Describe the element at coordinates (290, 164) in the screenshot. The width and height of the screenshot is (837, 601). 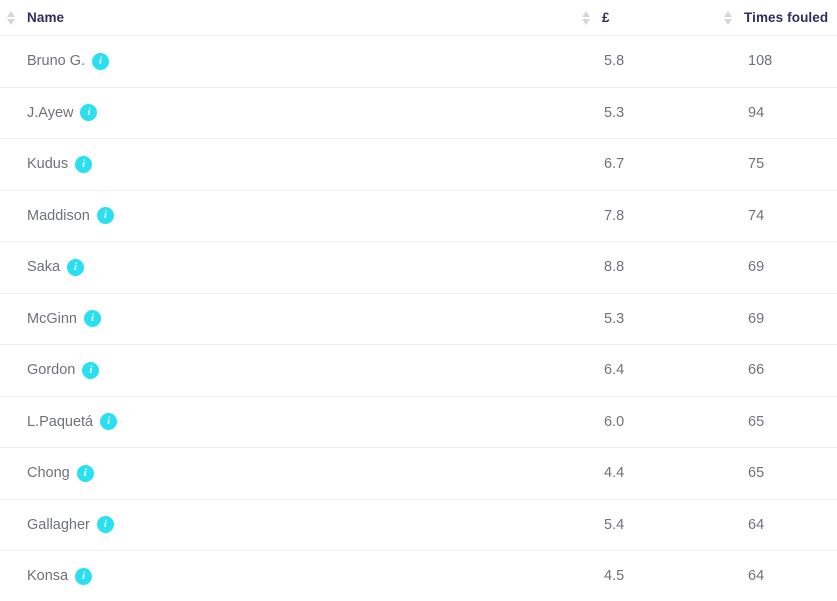
I see `cell-player-name: Kudus i` at that location.